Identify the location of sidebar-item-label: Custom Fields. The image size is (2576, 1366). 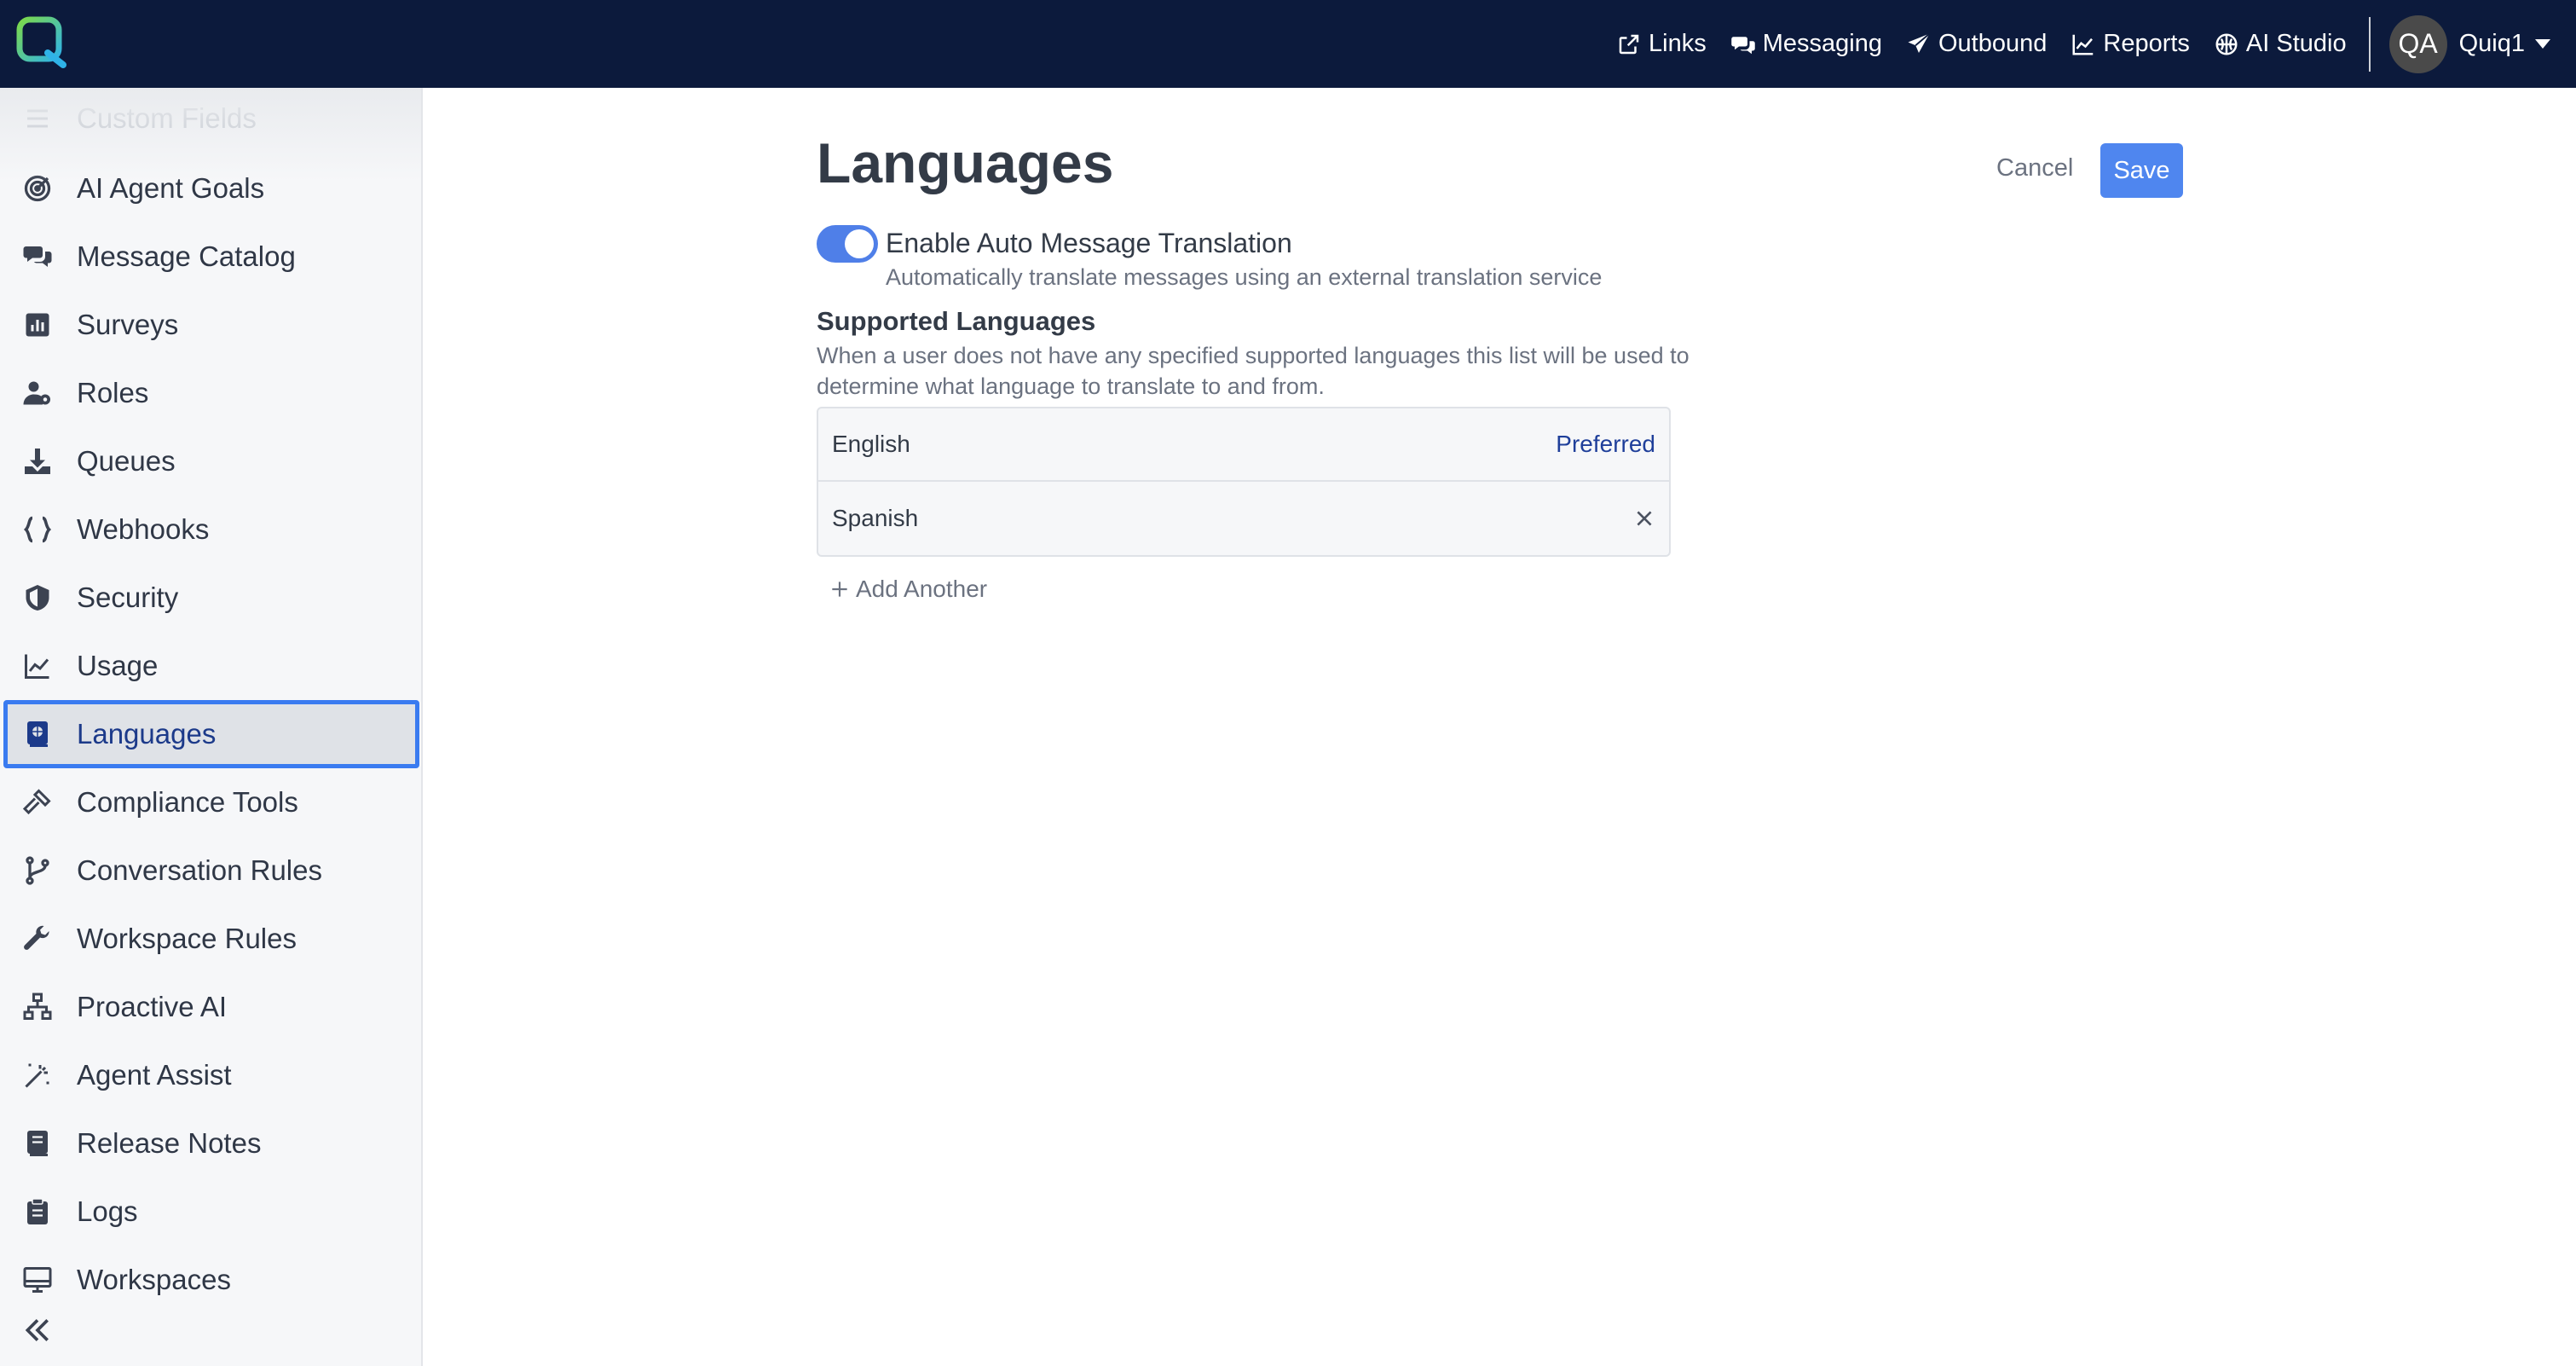
(167, 118).